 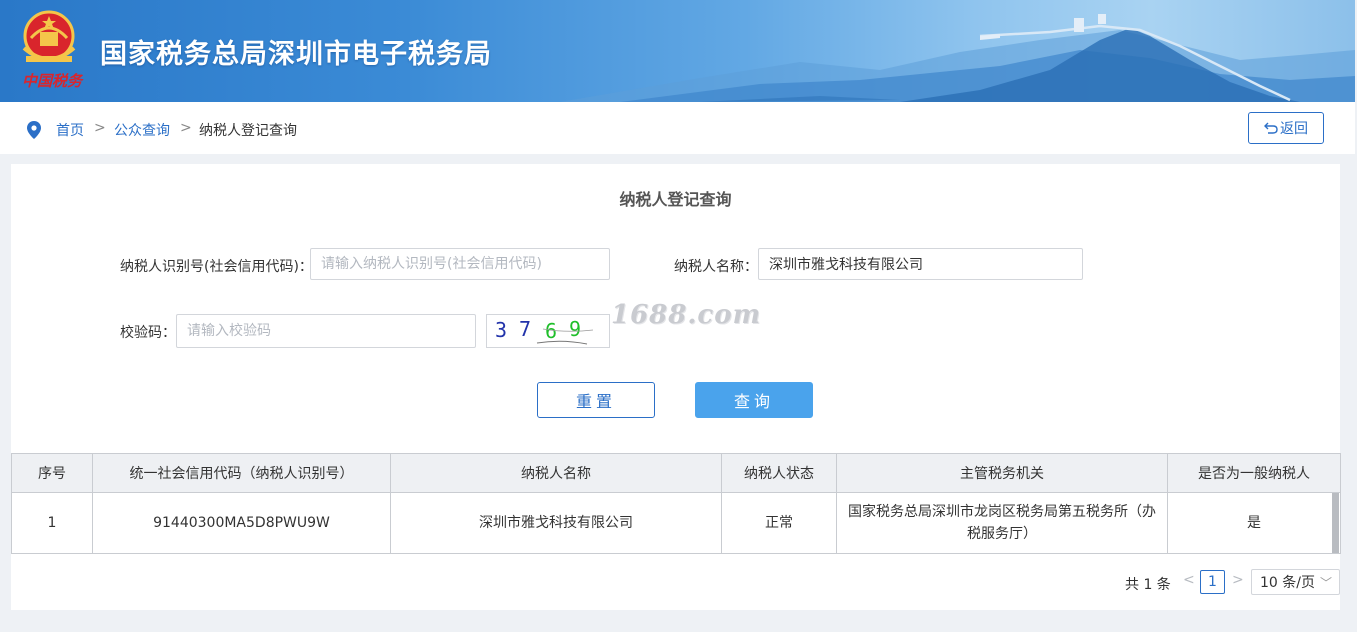 I want to click on captcha-digit: 6, so click(x=551, y=331).